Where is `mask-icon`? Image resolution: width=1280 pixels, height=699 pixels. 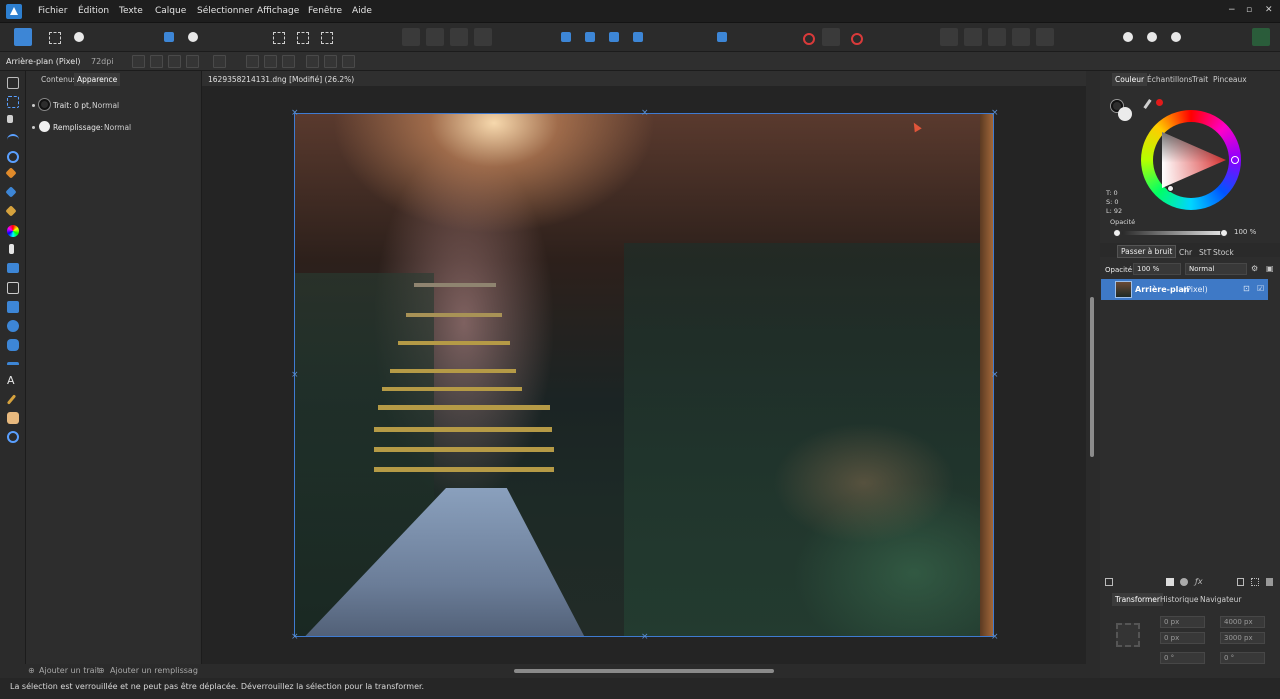 mask-icon is located at coordinates (831, 37).